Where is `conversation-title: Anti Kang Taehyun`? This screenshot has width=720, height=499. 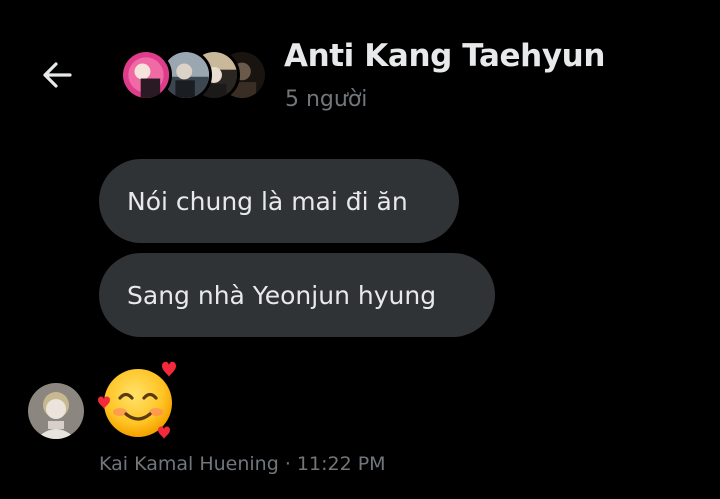 conversation-title: Anti Kang Taehyun is located at coordinates (444, 56).